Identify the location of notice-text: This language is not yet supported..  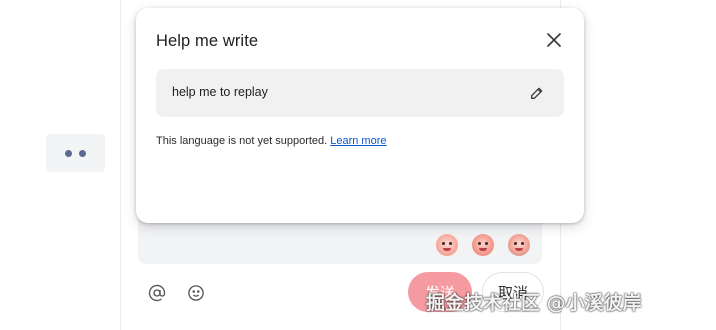
(242, 141).